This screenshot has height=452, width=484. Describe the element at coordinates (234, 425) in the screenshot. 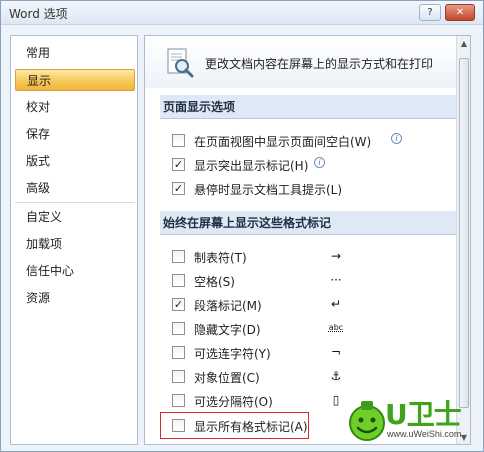

I see `highlight-box` at that location.